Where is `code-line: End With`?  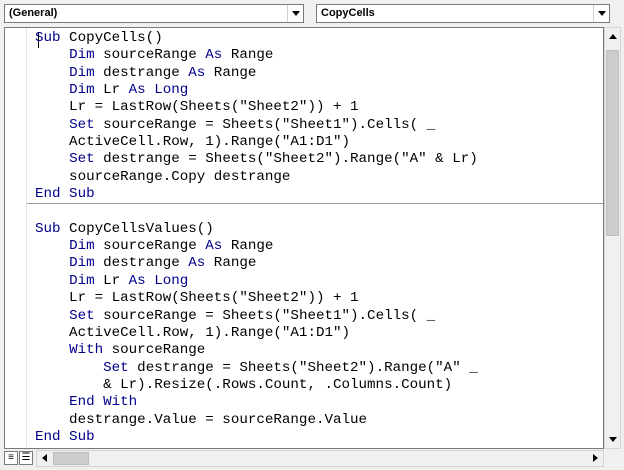
code-line: End With is located at coordinates (256, 402).